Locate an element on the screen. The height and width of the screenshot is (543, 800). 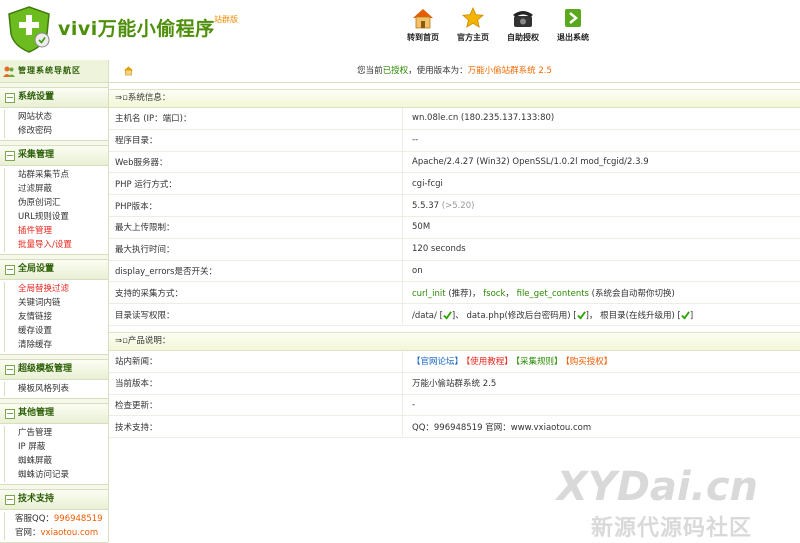
sidebar-item-change-password: 修改密码 is located at coordinates (56, 131).